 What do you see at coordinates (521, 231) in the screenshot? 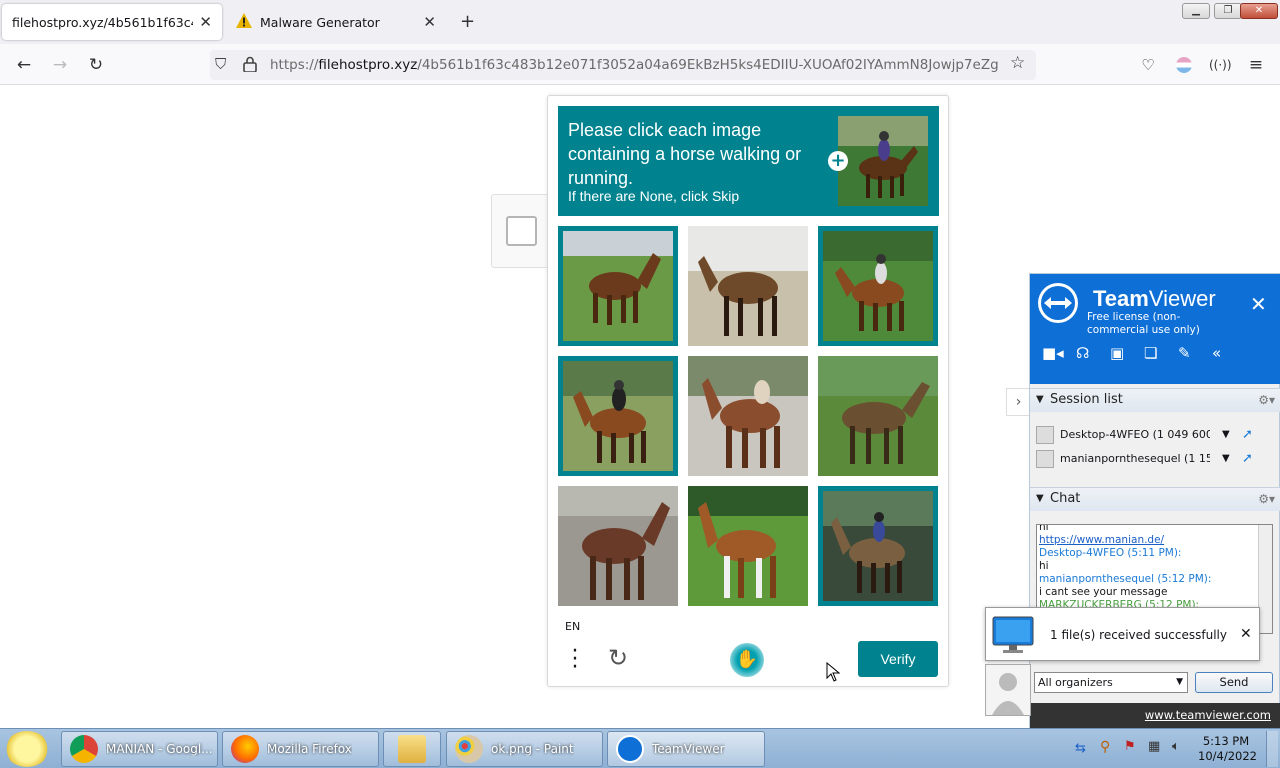
I see `captcha-checkbox` at bounding box center [521, 231].